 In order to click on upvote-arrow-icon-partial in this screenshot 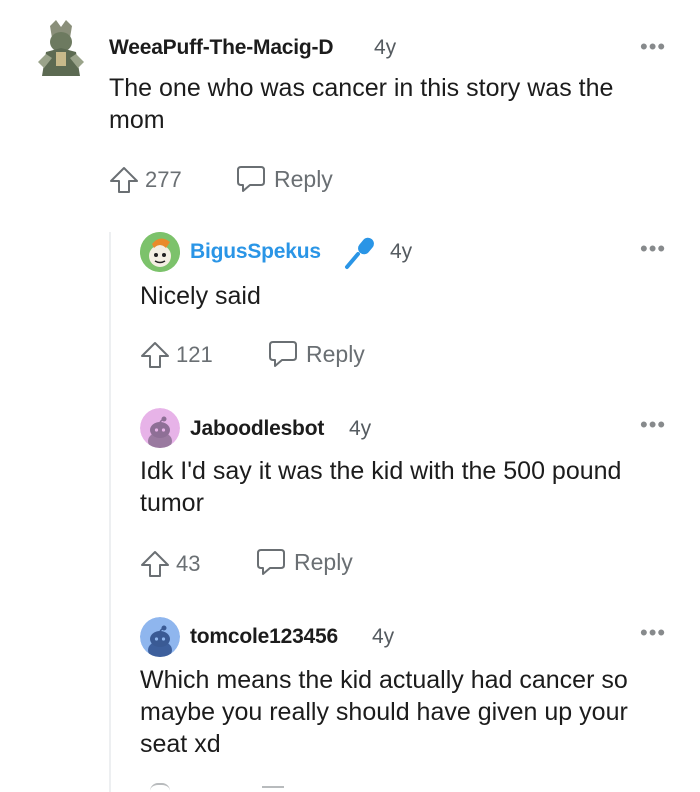, I will do `click(160, 787)`.